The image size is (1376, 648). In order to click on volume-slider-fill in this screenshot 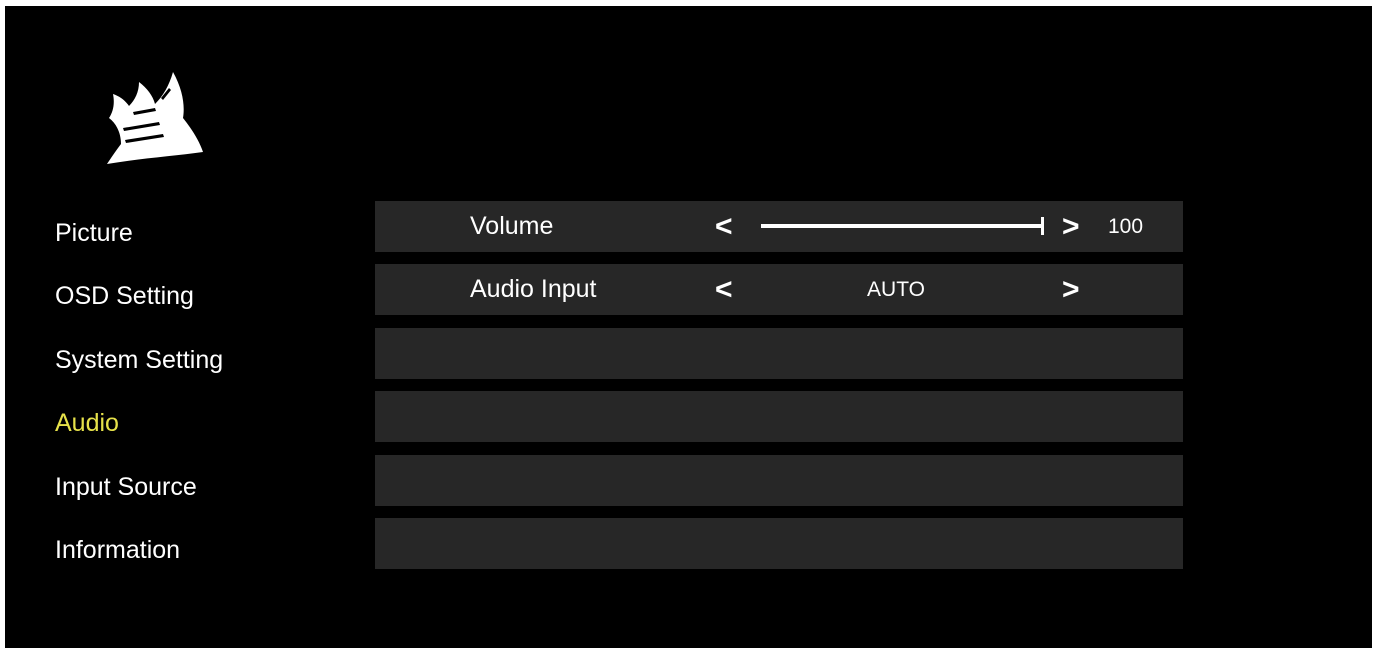, I will do `click(902, 226)`.